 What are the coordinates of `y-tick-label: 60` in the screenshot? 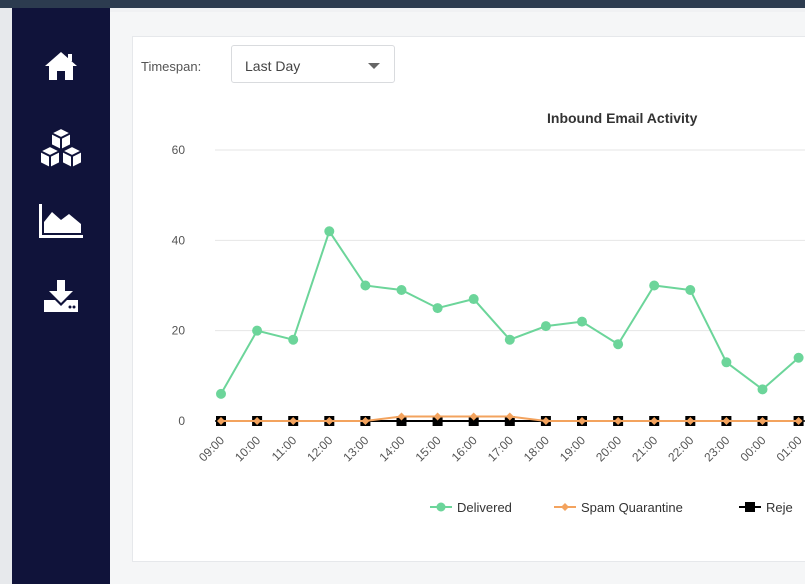 It's located at (179, 150).